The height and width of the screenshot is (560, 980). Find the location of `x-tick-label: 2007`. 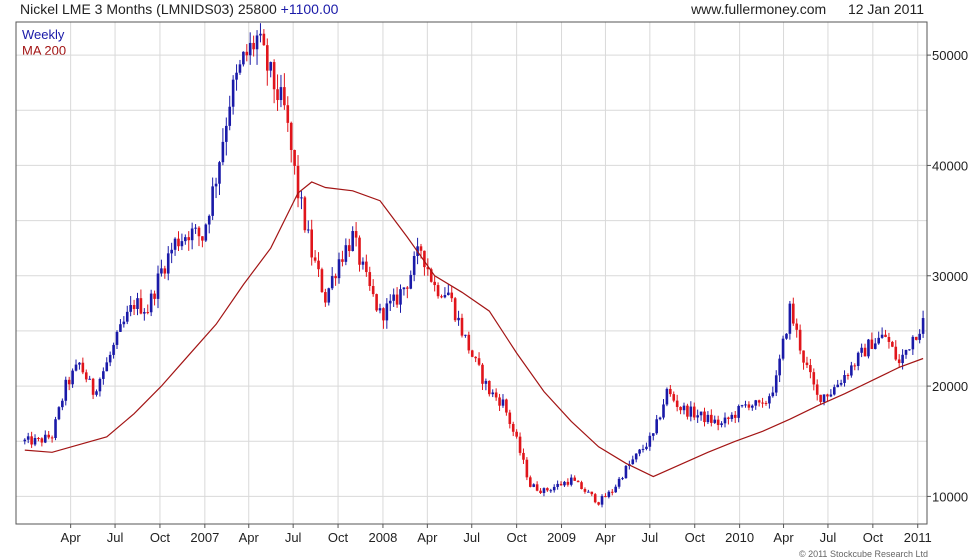

x-tick-label: 2007 is located at coordinates (204, 537).